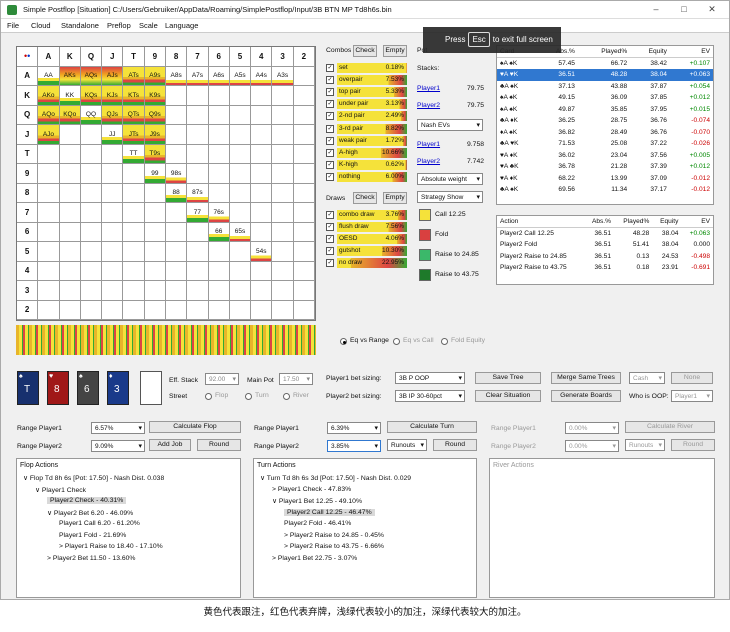  I want to click on hand-cell: AQs, so click(91, 77).